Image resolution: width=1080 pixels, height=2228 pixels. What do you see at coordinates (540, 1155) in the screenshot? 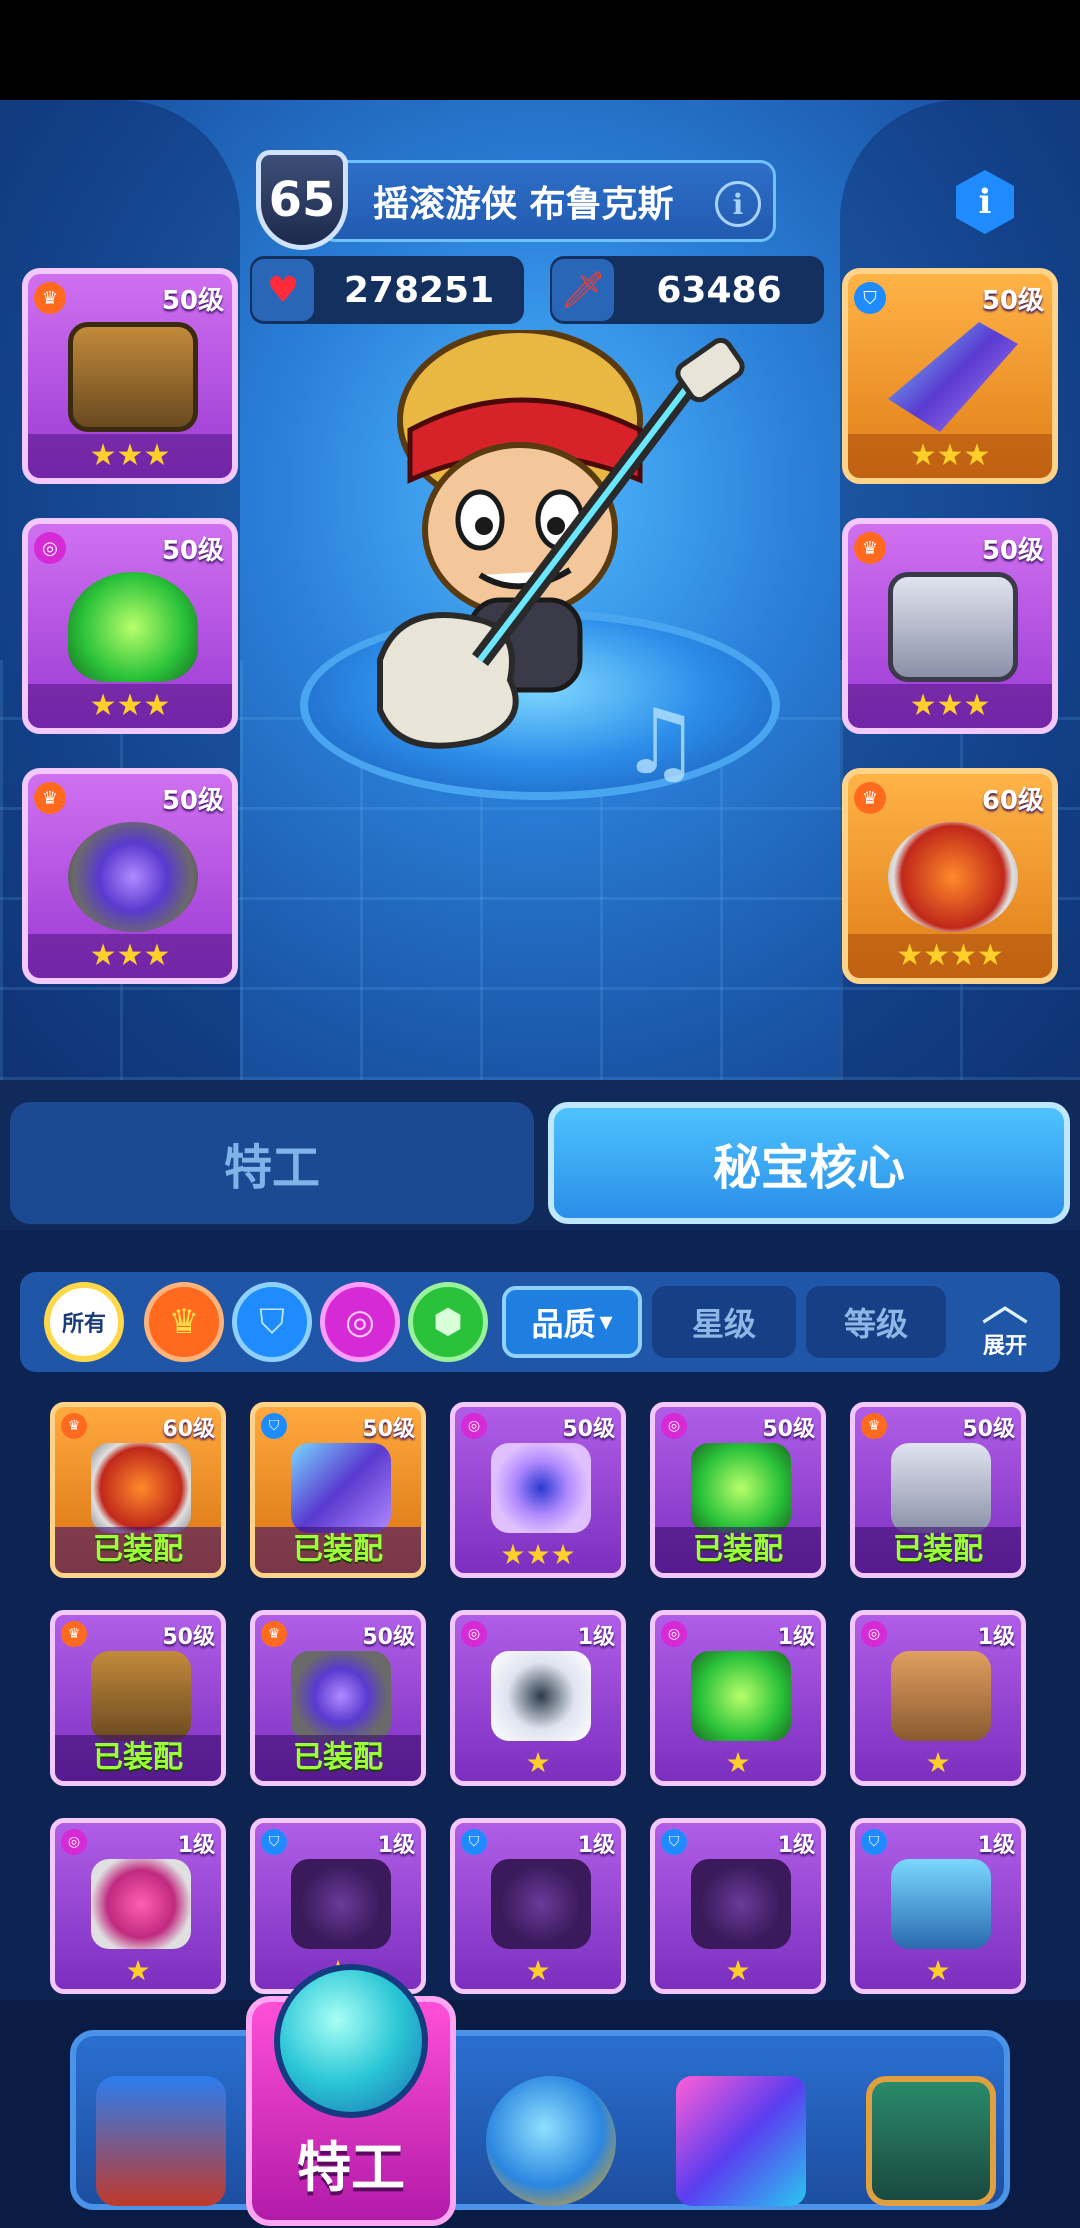
I see `section-tabs: 特工 秘宝核心` at bounding box center [540, 1155].